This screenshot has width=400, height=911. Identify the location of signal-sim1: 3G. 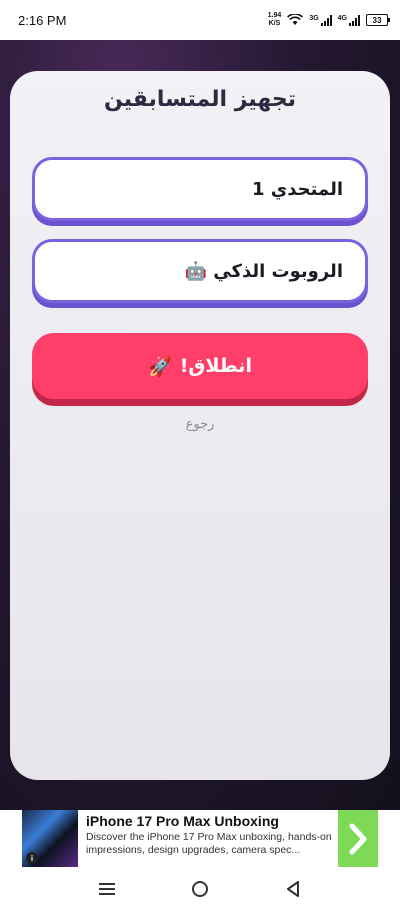
(320, 20).